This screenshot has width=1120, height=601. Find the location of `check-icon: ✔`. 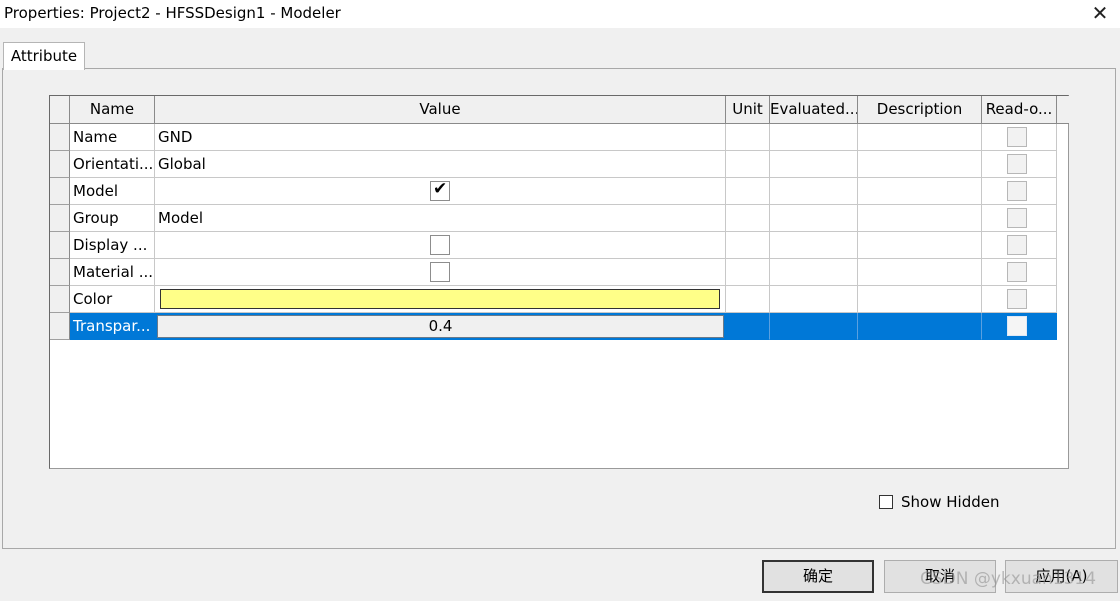

check-icon: ✔ is located at coordinates (440, 189).